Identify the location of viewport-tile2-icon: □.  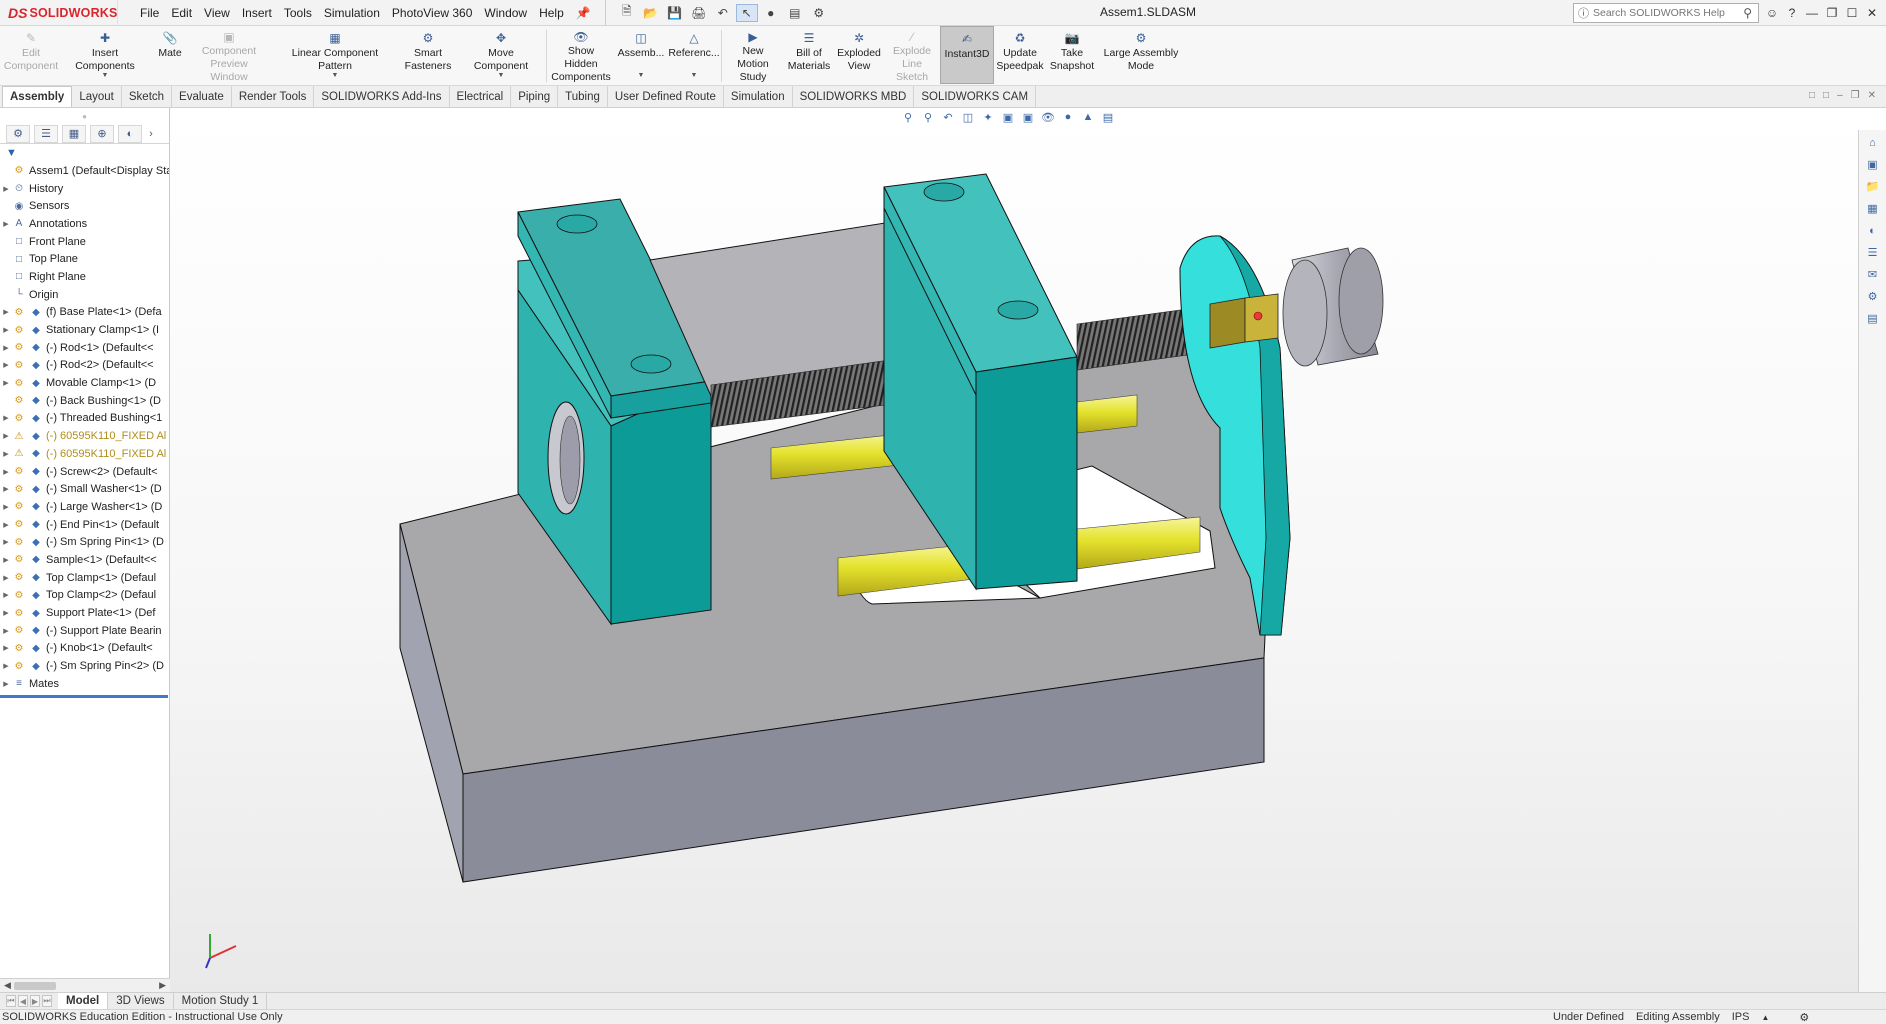
(1826, 95).